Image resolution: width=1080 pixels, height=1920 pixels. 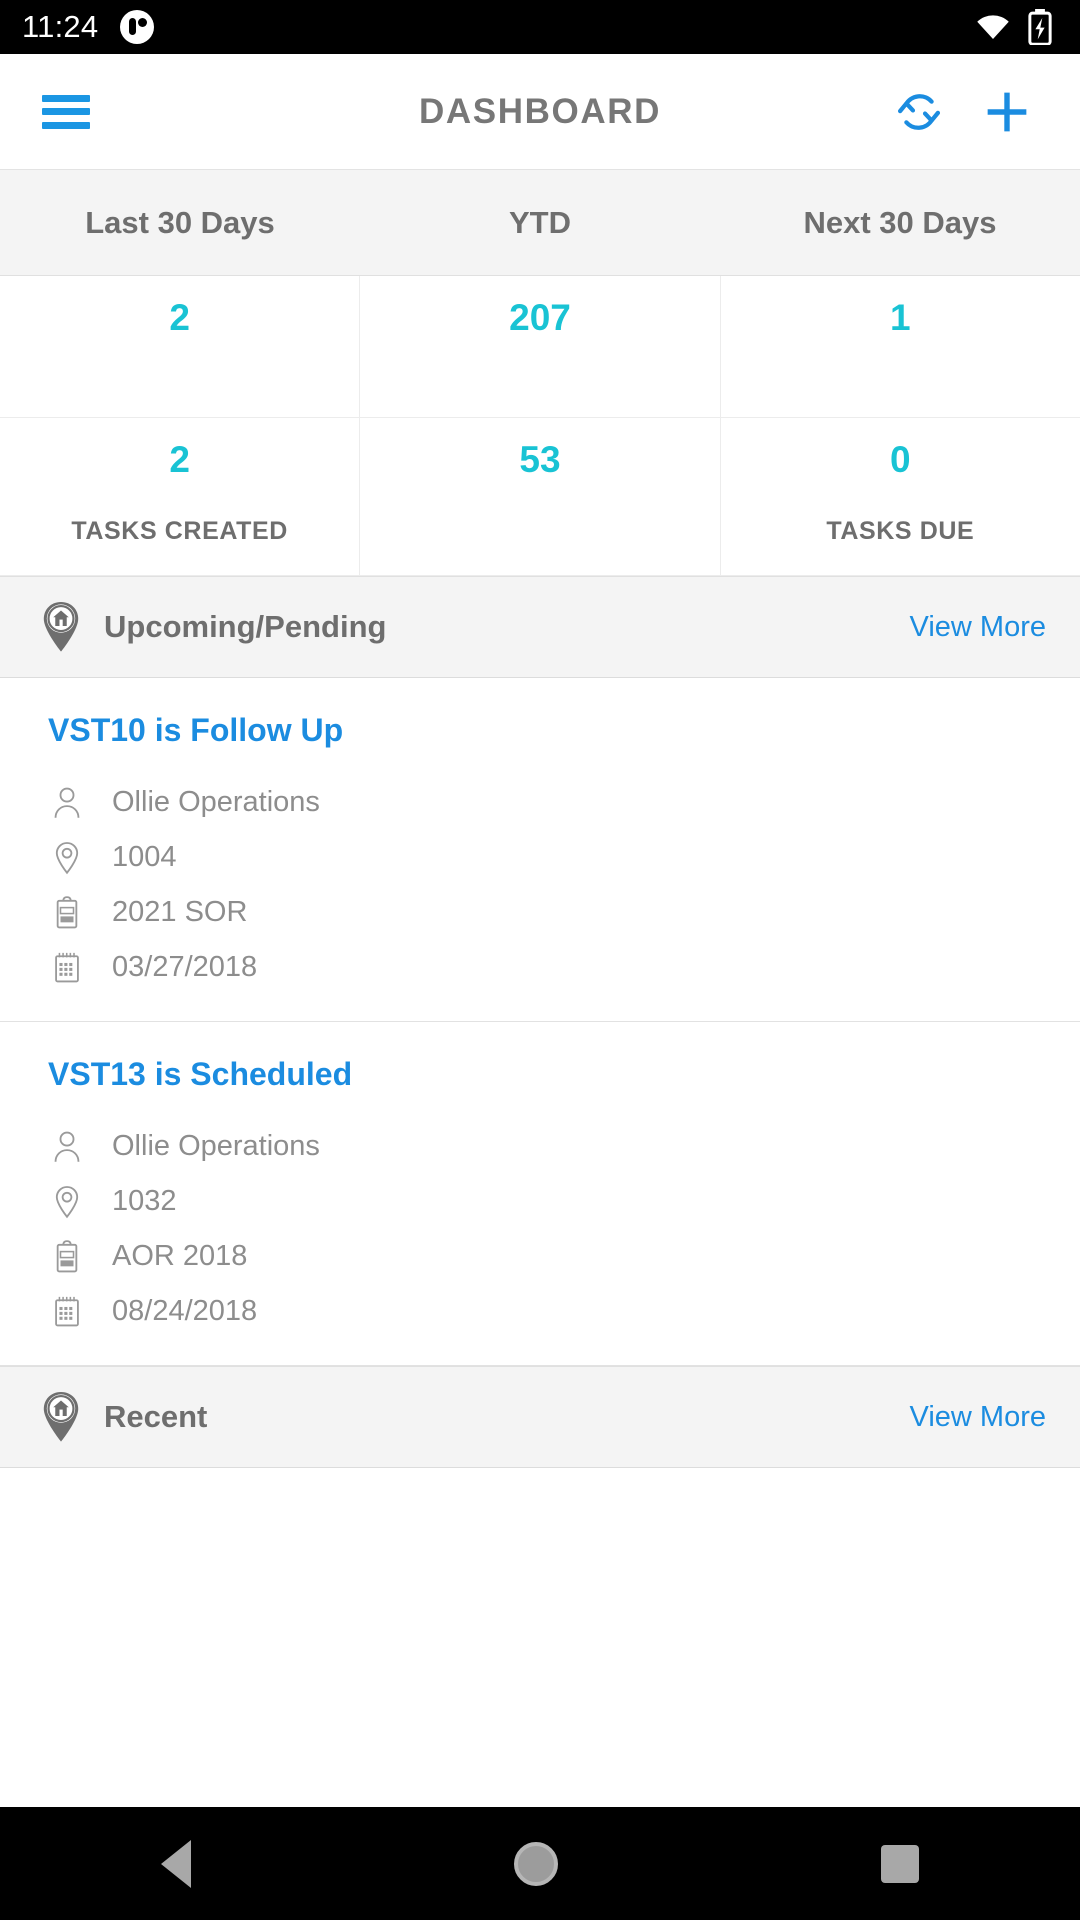 I want to click on stats-header-last-30-days: Last 30 Days, so click(x=180, y=222).